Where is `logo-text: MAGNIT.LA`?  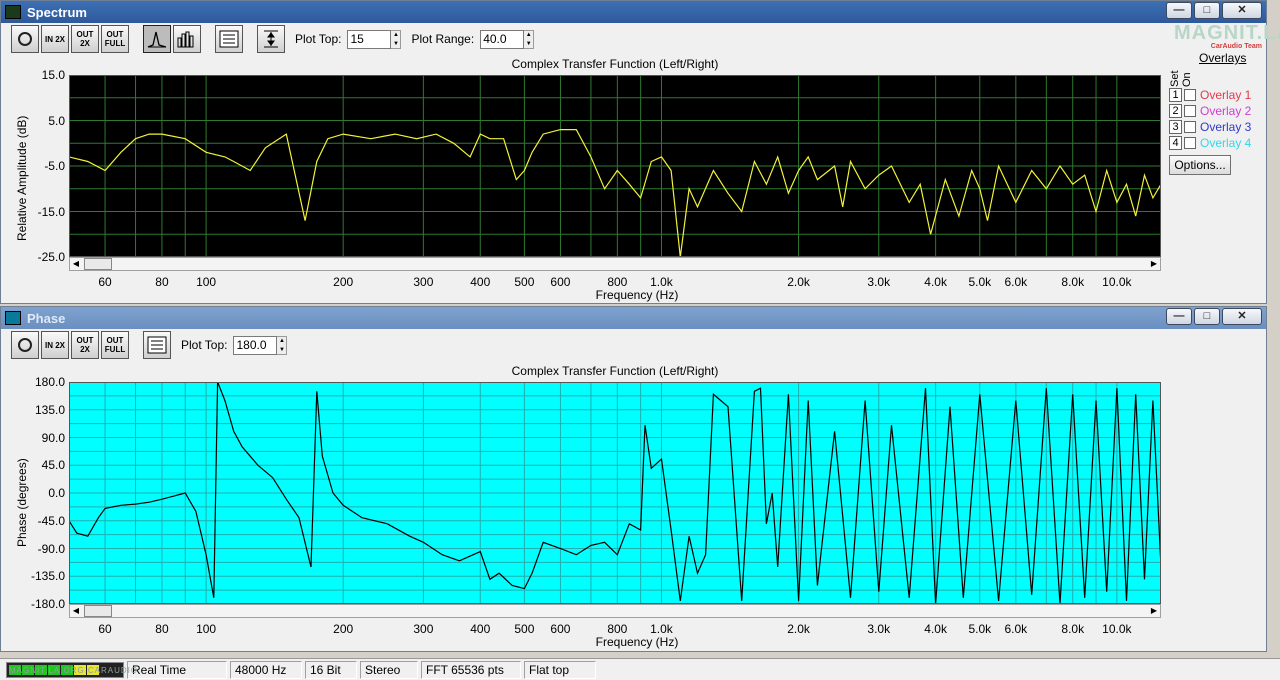
logo-text: MAGNIT.LA is located at coordinates (1227, 33).